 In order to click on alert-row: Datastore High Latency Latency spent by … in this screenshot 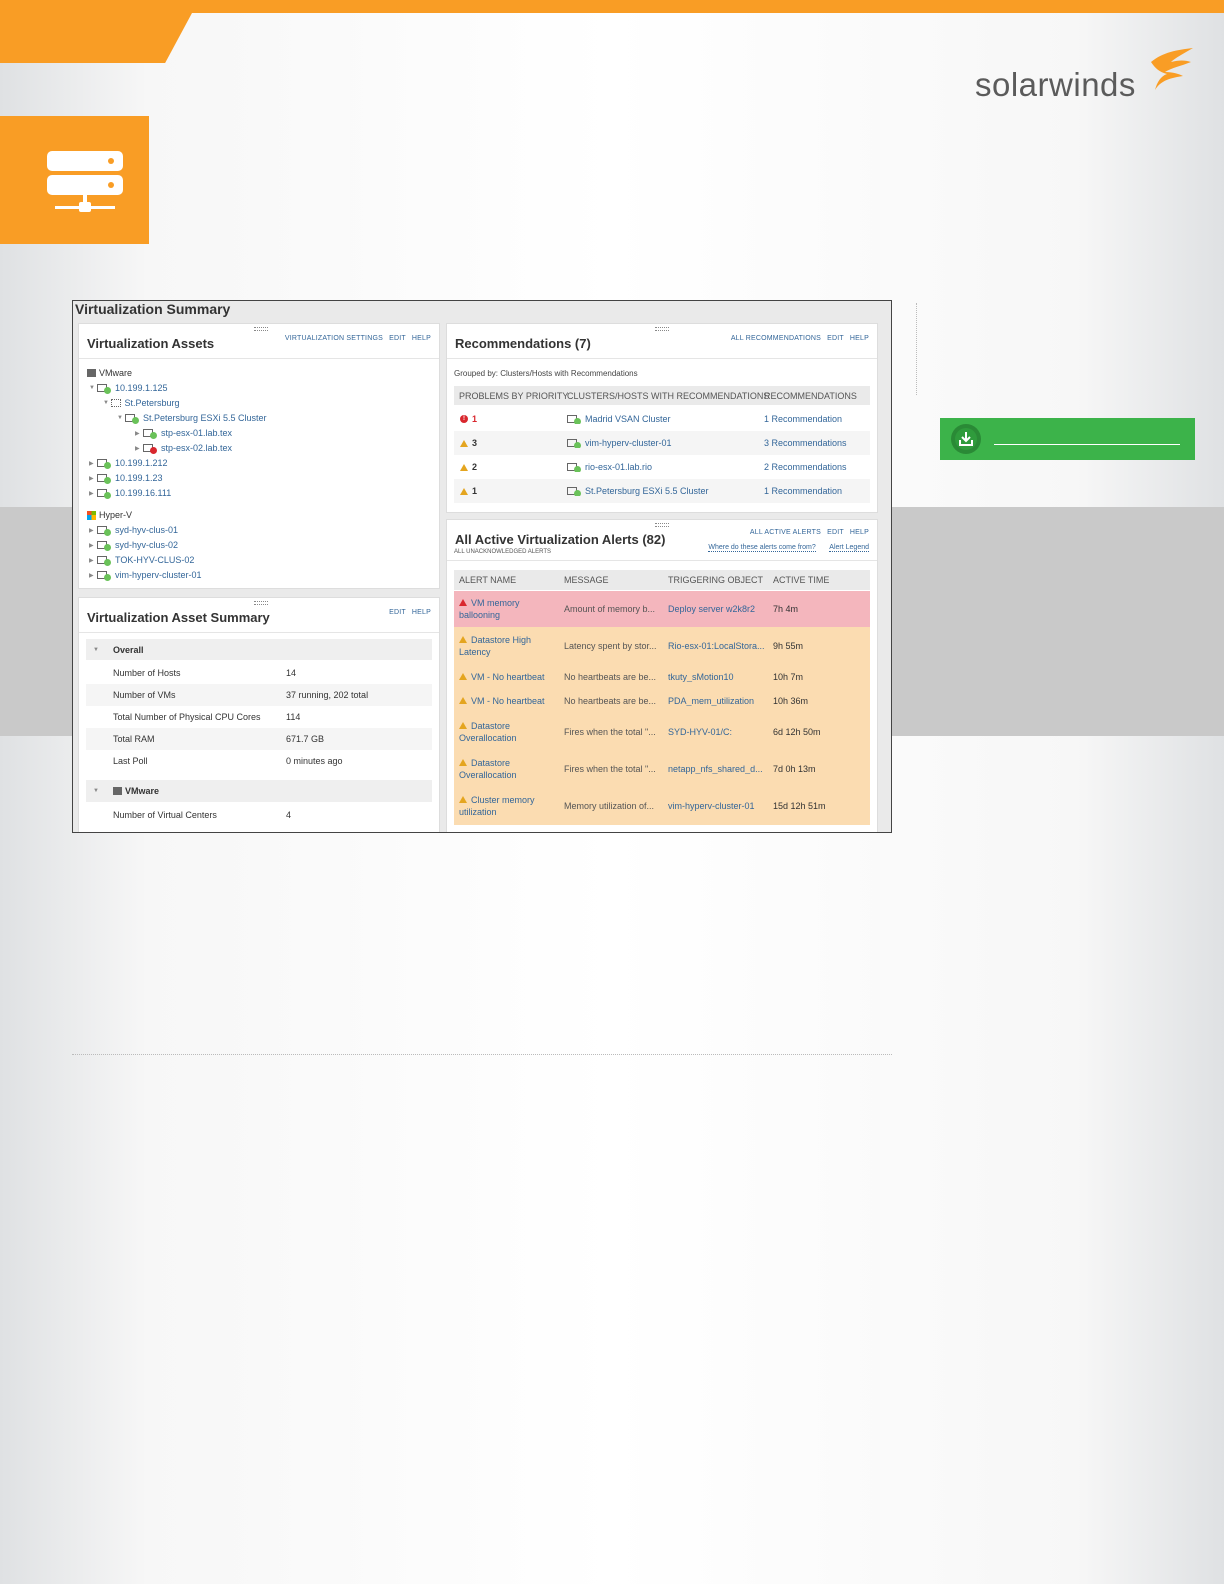, I will do `click(662, 646)`.